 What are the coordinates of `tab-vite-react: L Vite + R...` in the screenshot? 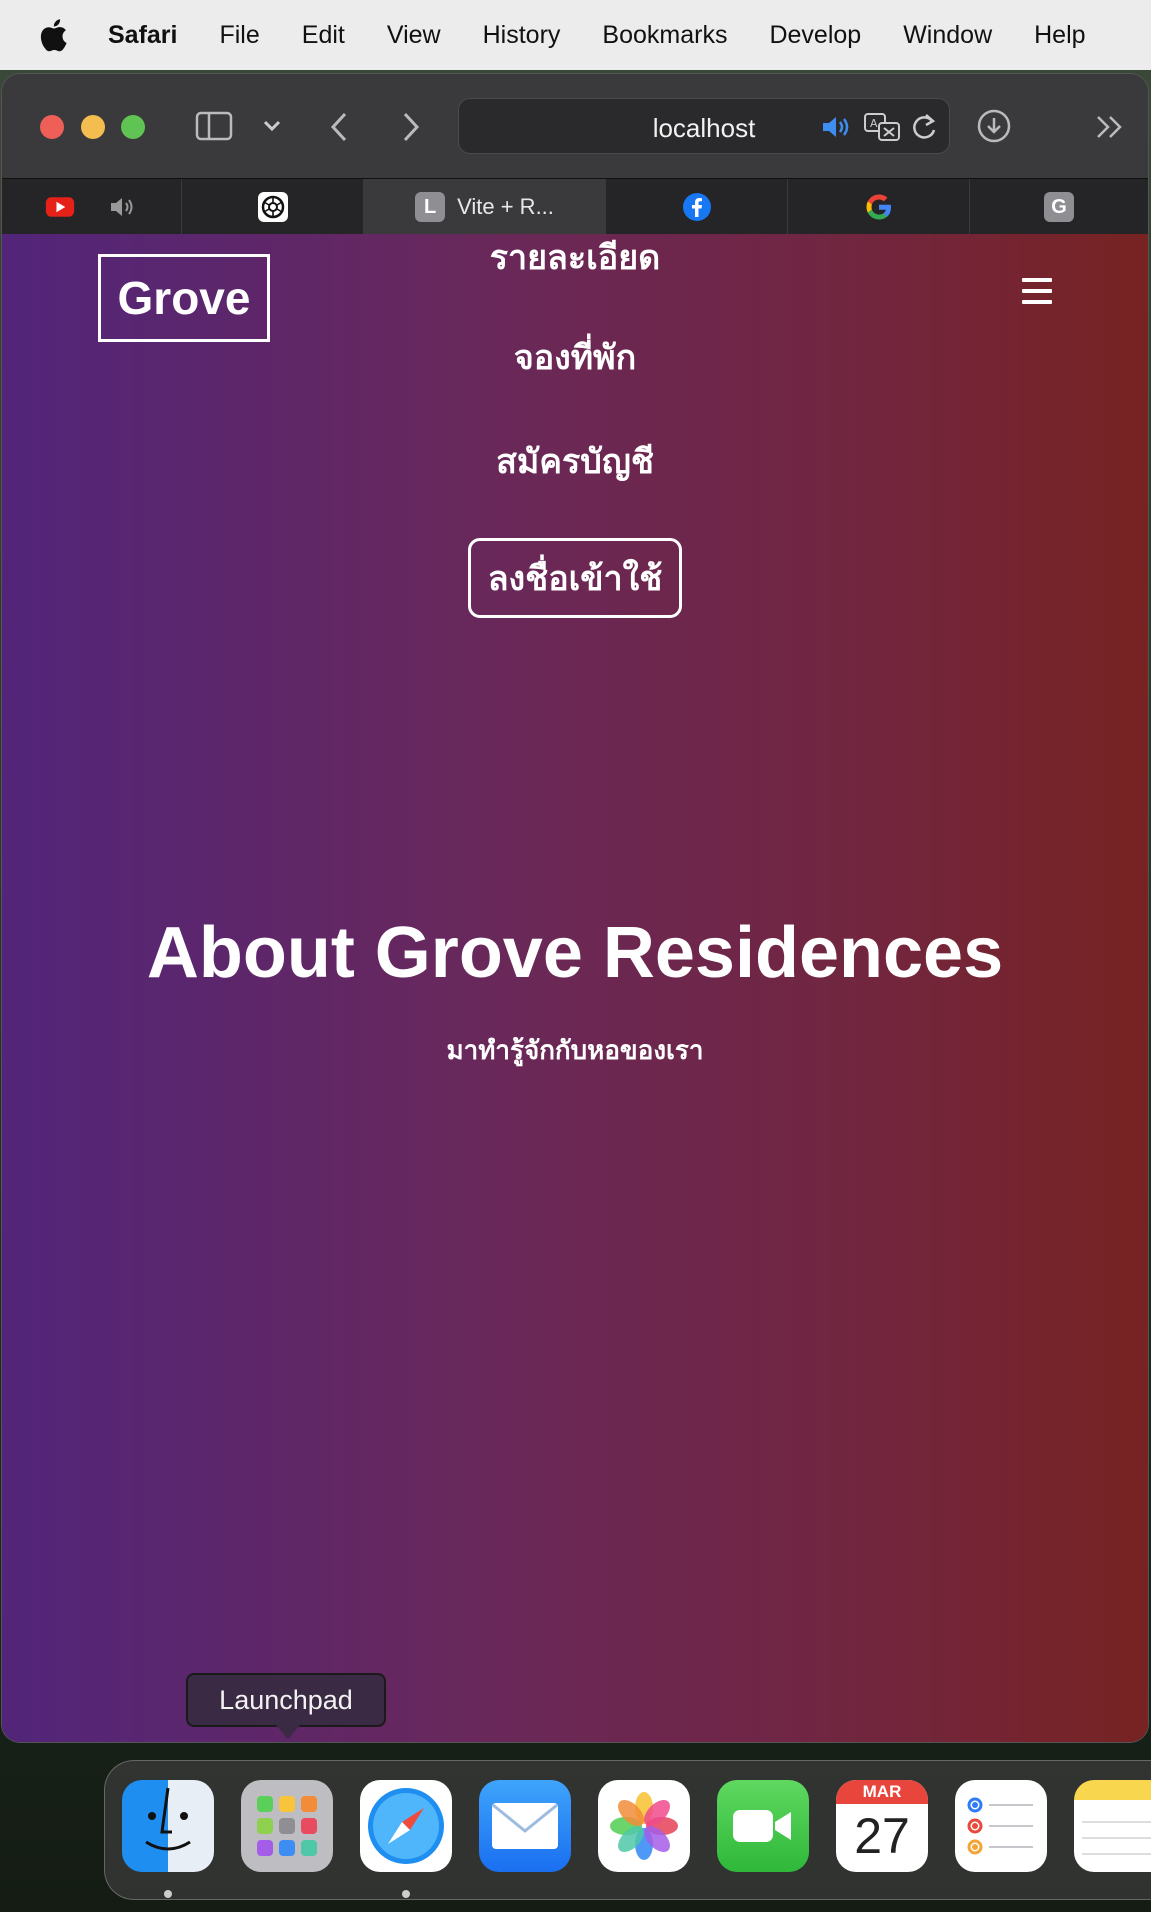 It's located at (485, 207).